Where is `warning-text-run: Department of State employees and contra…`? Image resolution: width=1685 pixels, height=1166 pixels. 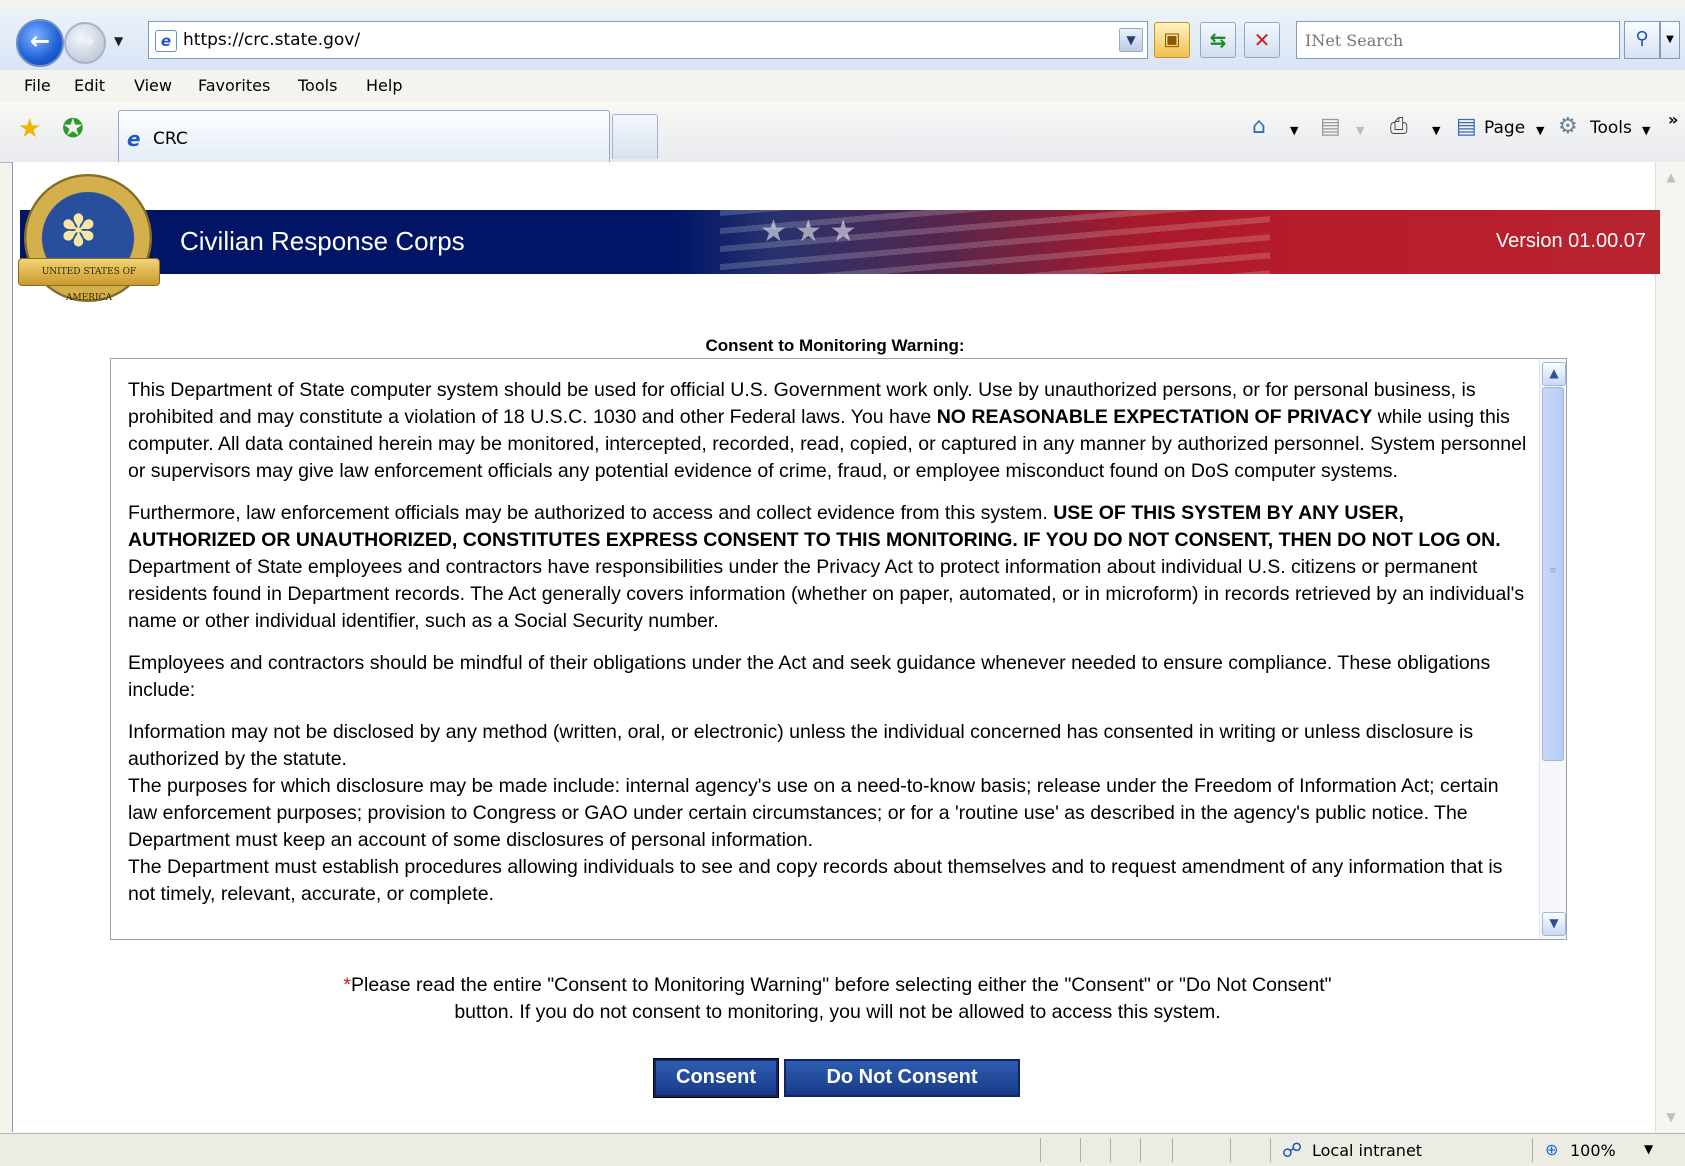
warning-text-run: Department of State employees and contra… is located at coordinates (826, 594).